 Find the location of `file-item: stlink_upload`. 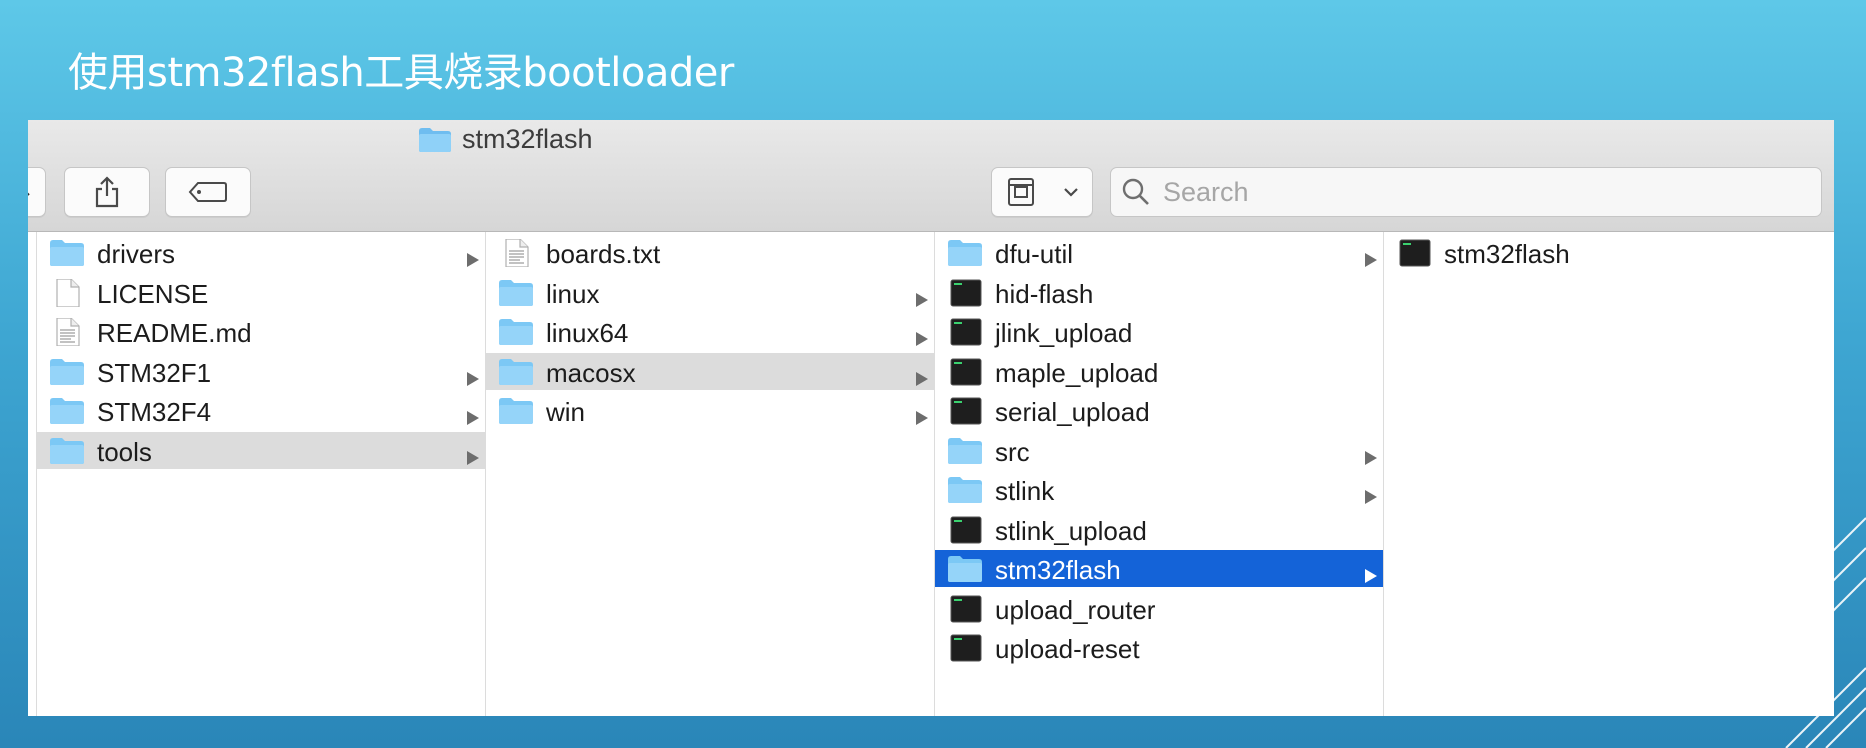

file-item: stlink_upload is located at coordinates (1159, 529).